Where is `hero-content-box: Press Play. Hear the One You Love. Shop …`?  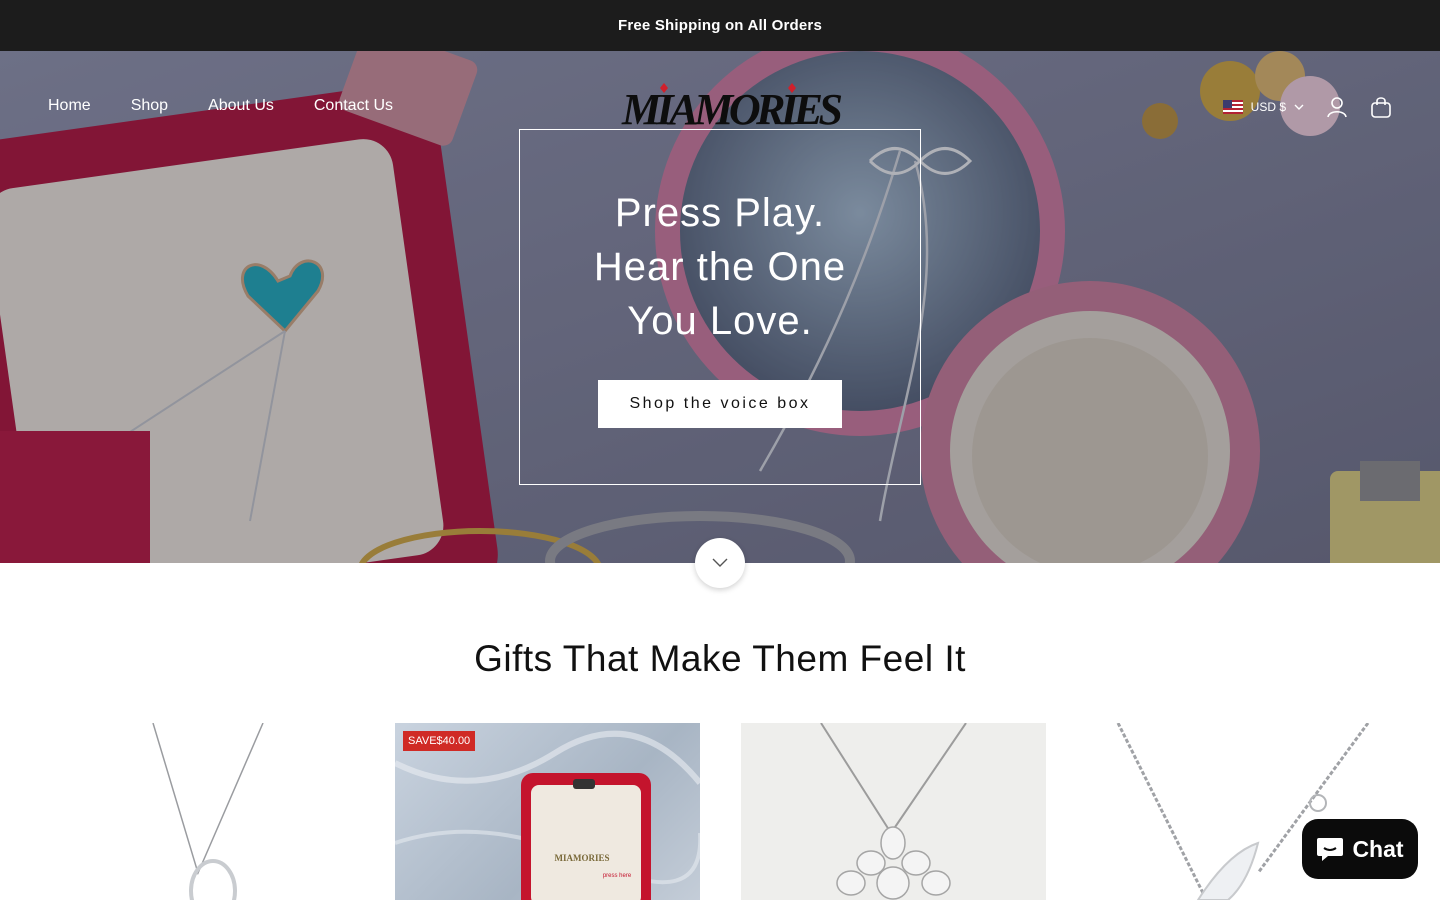
hero-content-box: Press Play. Hear the One You Love. Shop … is located at coordinates (720, 307).